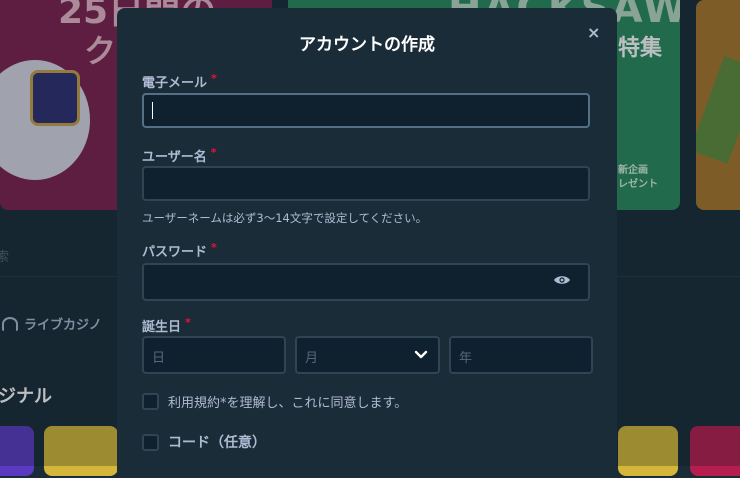 This screenshot has width=740, height=478. I want to click on username-input, so click(366, 183).